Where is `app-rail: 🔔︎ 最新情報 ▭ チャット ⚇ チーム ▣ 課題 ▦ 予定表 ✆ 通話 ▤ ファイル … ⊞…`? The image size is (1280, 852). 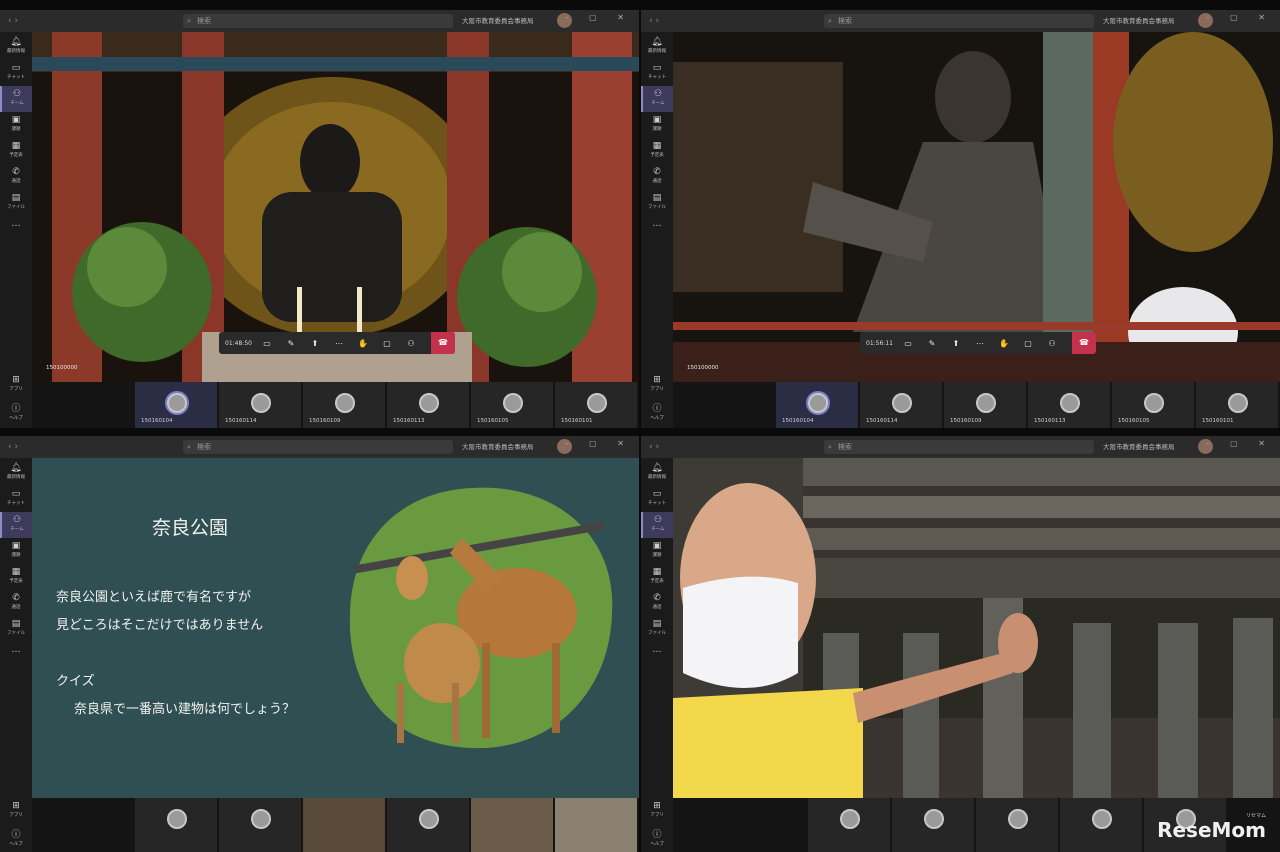 app-rail: 🔔︎ 最新情報 ▭ チャット ⚇ チーム ▣ 課題 ▦ 予定表 ✆ 通話 ▤ ファイル … ⊞… is located at coordinates (657, 230).